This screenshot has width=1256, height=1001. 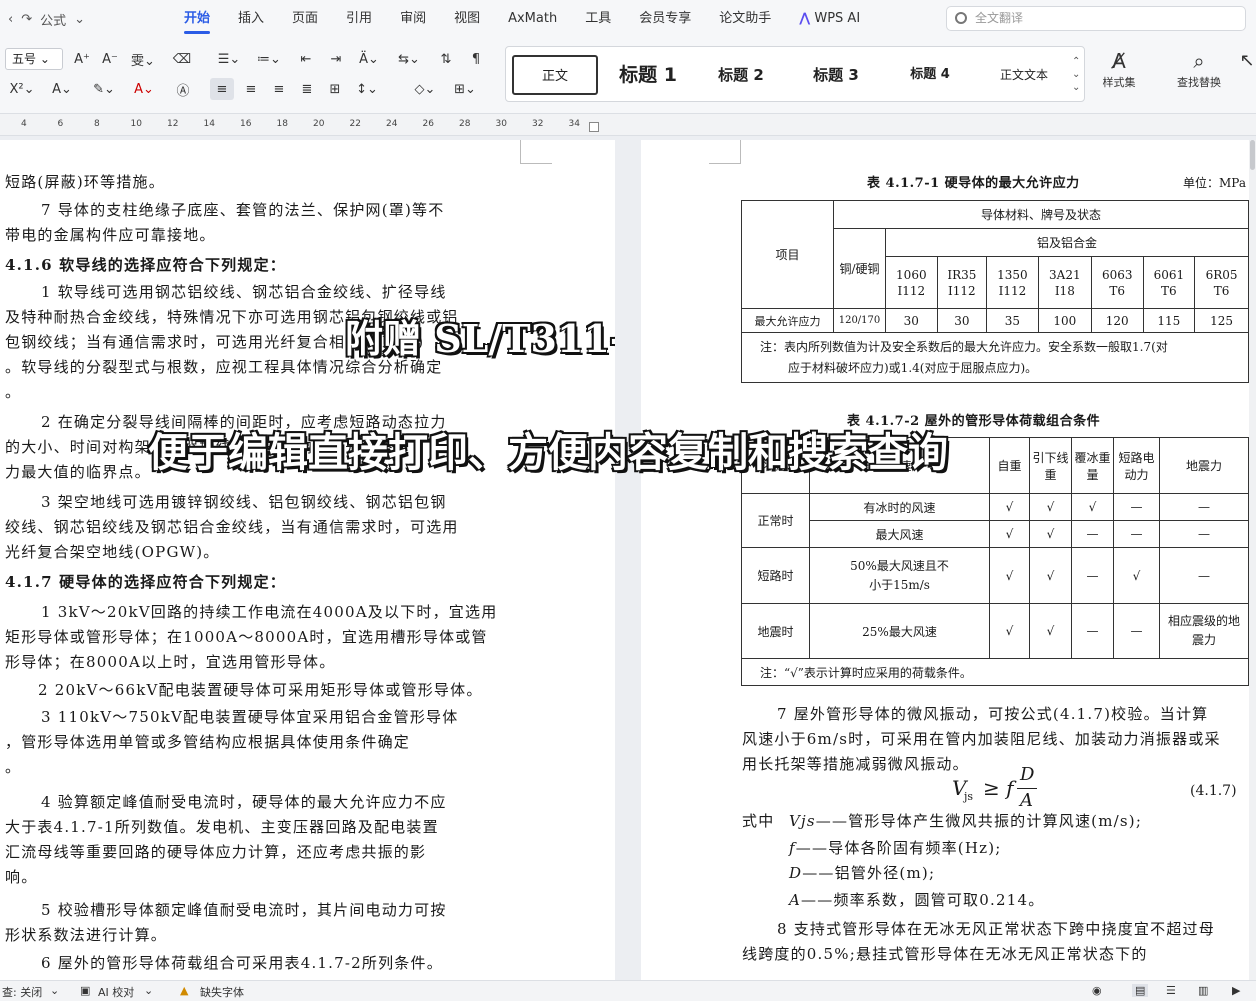 What do you see at coordinates (251, 19) in the screenshot?
I see `tab-insert: 插入` at bounding box center [251, 19].